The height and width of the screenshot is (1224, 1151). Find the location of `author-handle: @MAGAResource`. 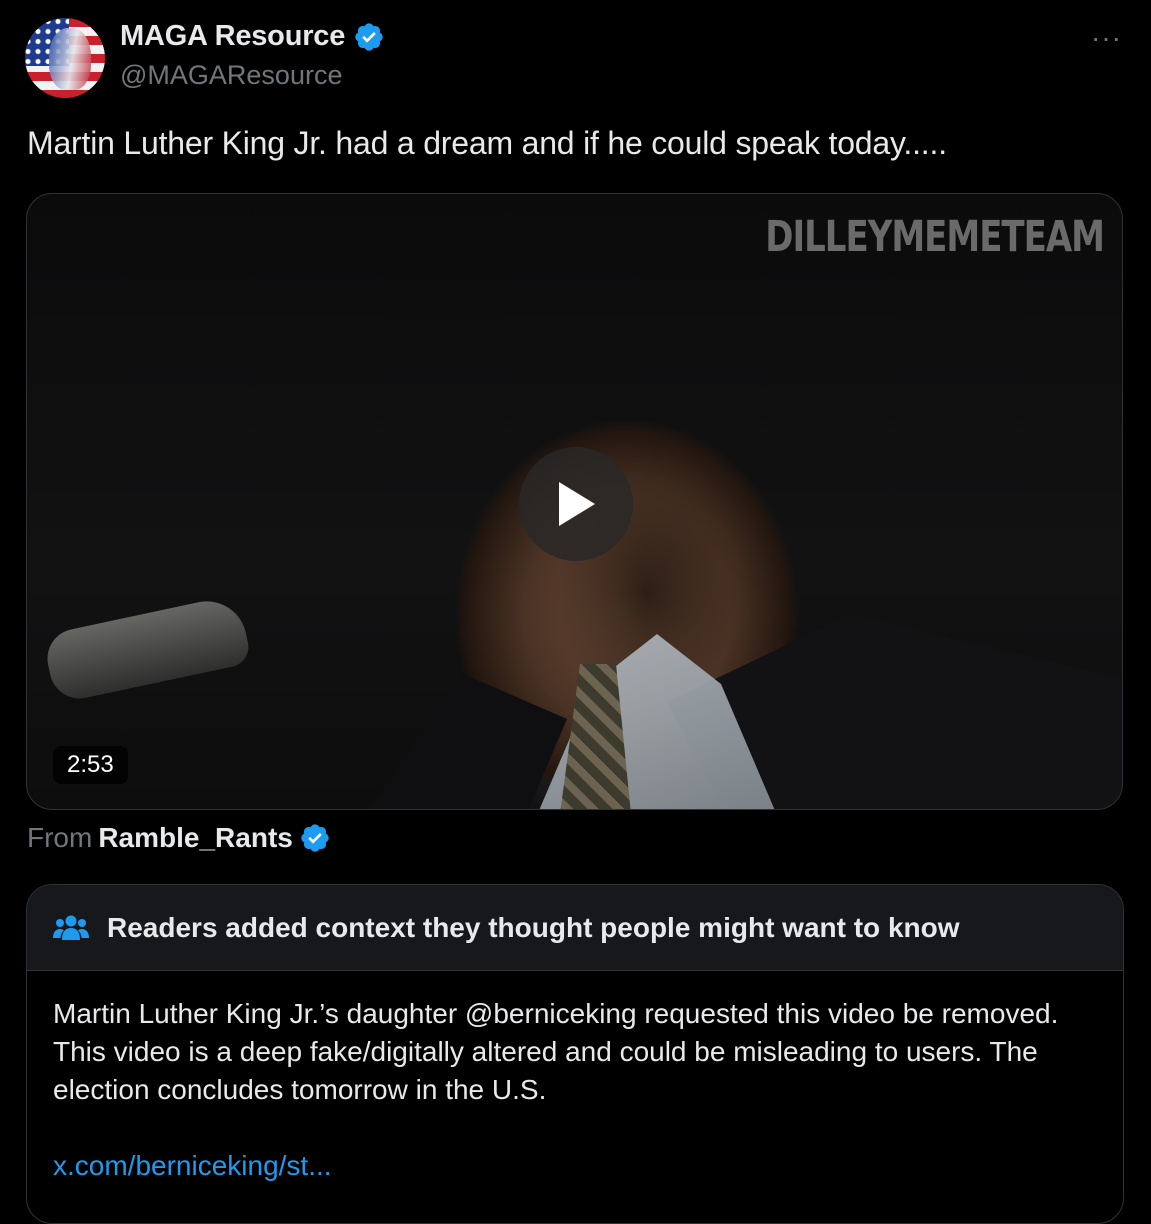

author-handle: @MAGAResource is located at coordinates (231, 75).